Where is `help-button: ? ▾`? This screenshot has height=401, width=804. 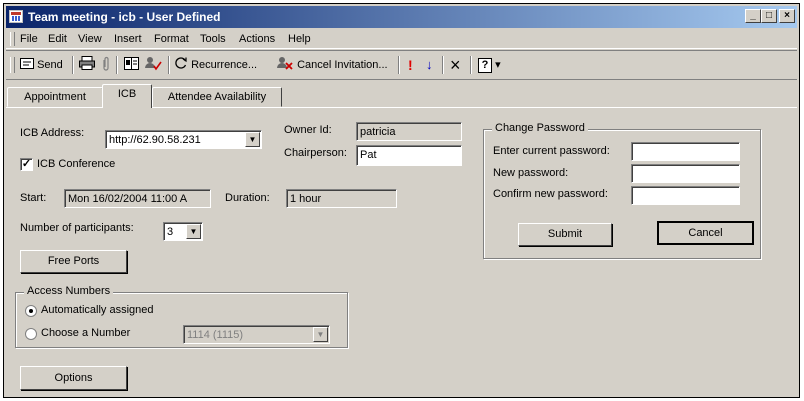 help-button: ? ▾ is located at coordinates (489, 65).